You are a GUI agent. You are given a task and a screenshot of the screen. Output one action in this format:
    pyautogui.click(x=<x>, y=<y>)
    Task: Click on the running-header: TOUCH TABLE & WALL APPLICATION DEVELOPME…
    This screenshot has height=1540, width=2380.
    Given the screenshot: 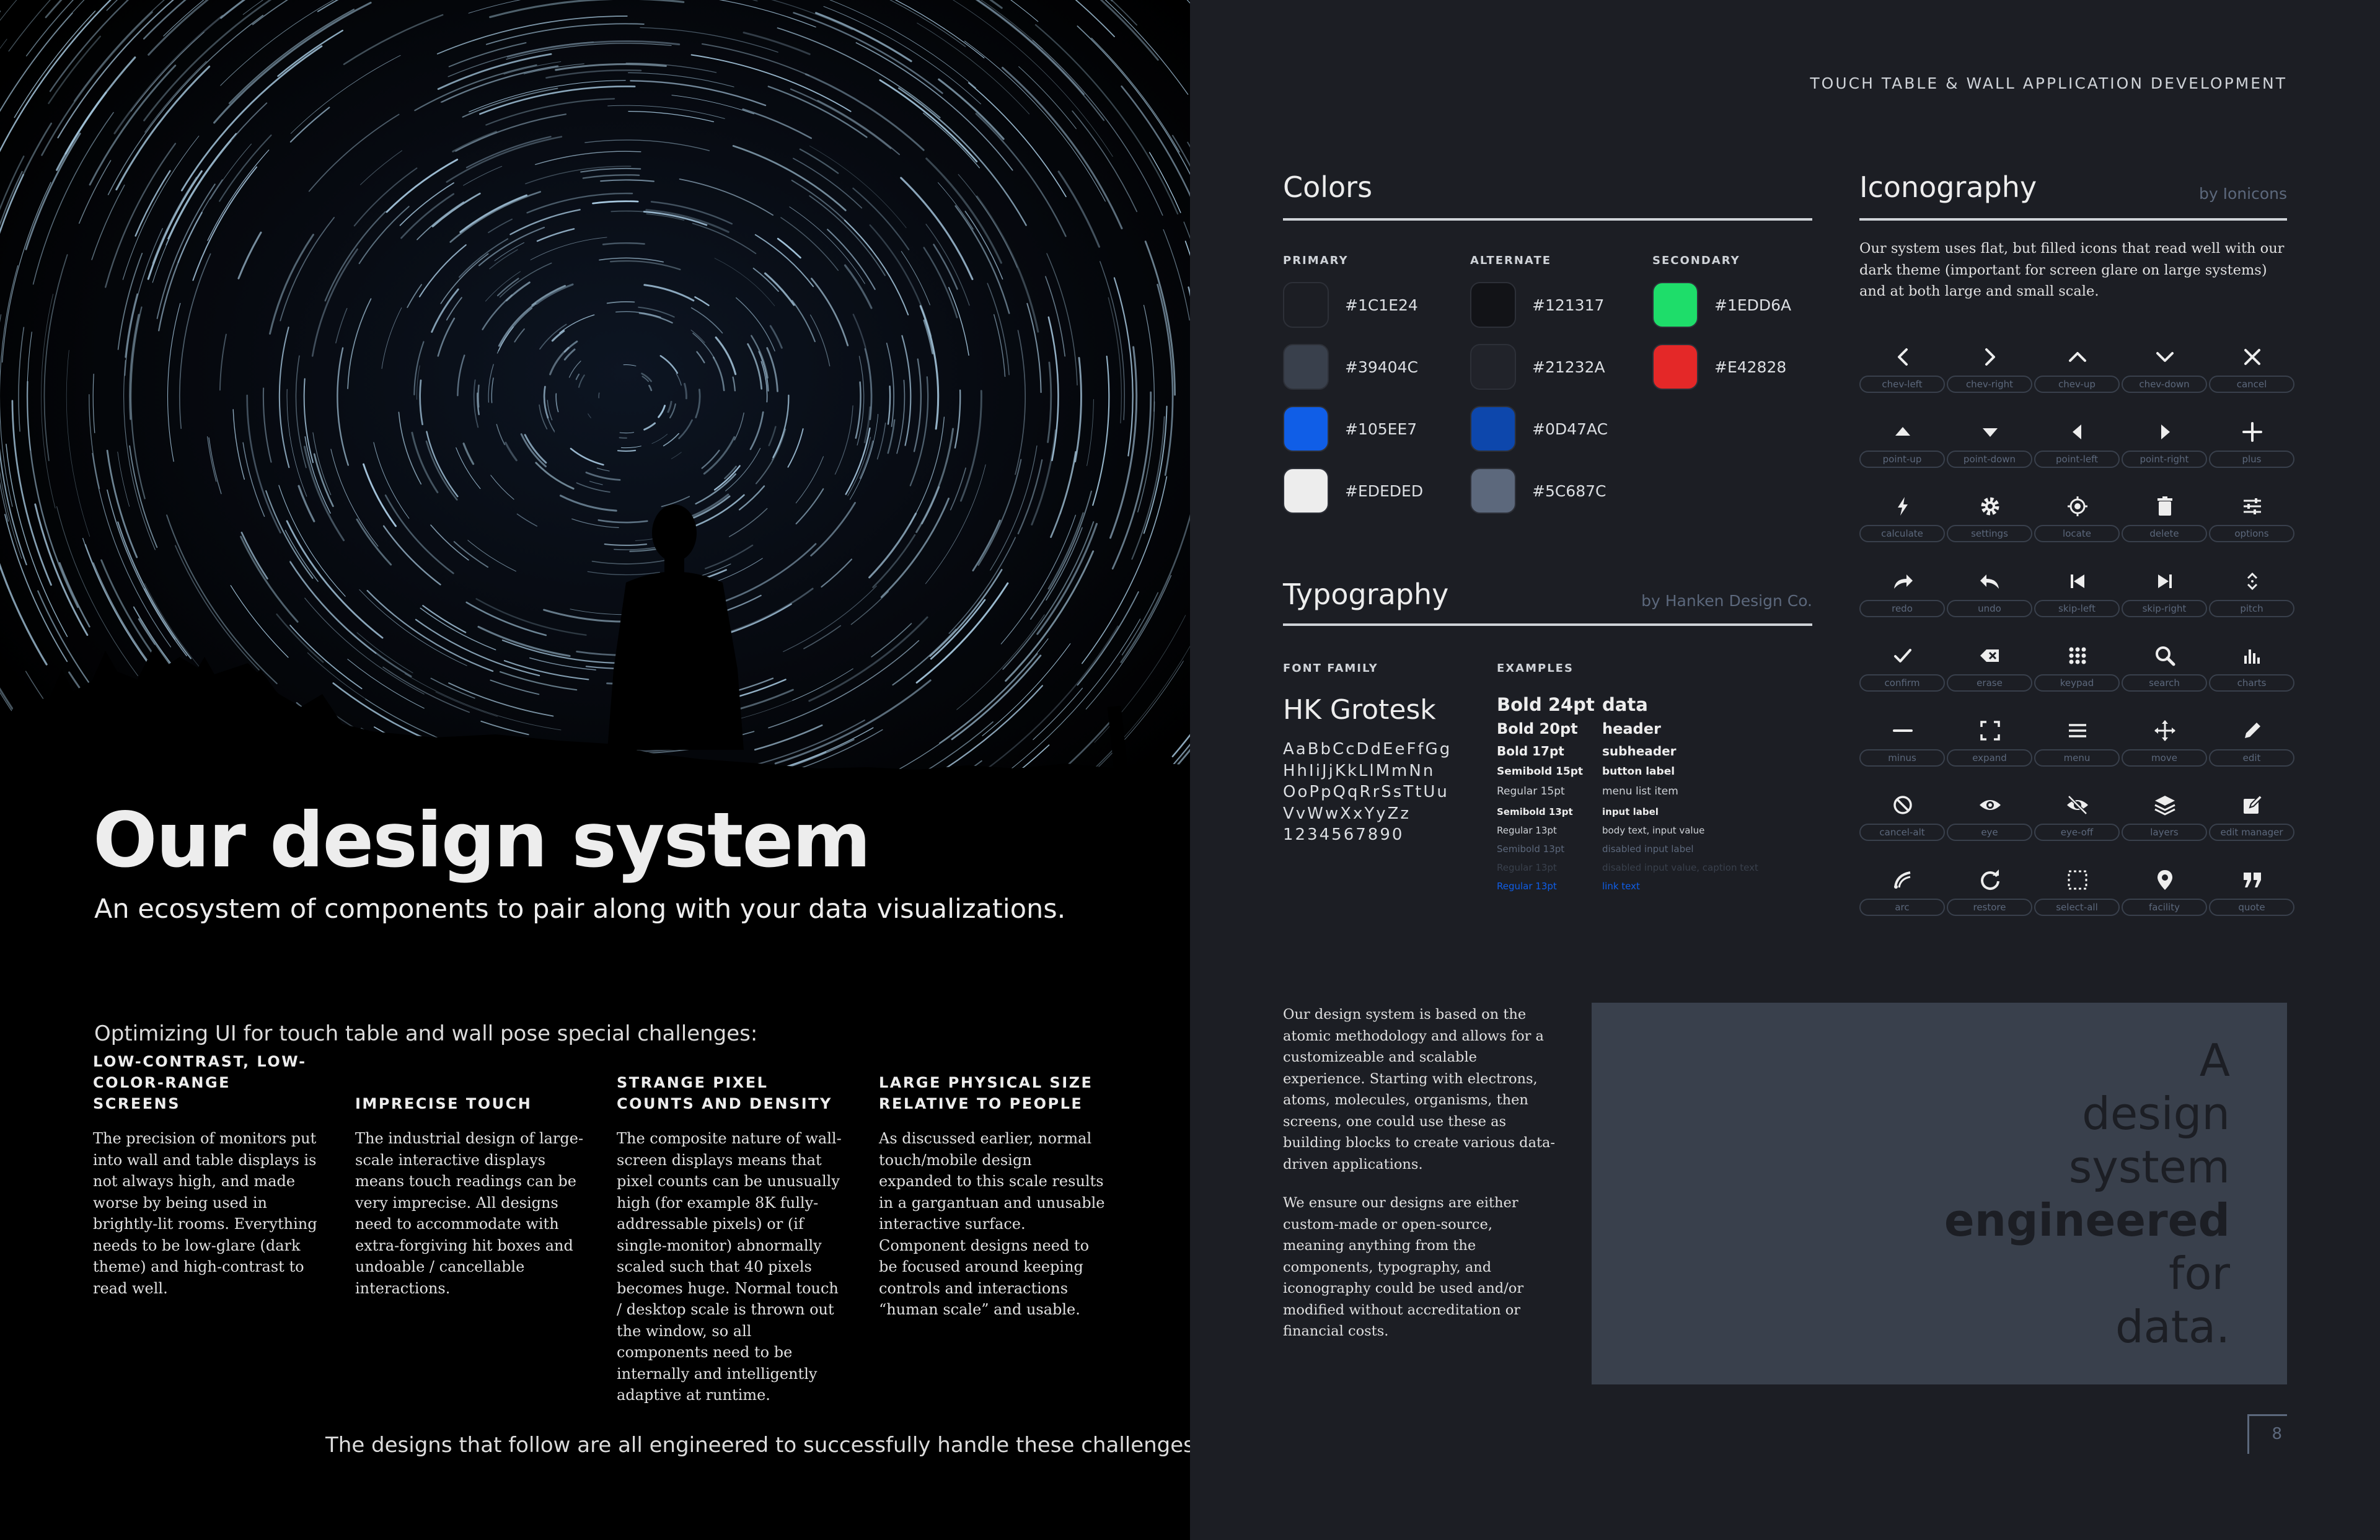 What is the action you would take?
    pyautogui.click(x=2048, y=83)
    